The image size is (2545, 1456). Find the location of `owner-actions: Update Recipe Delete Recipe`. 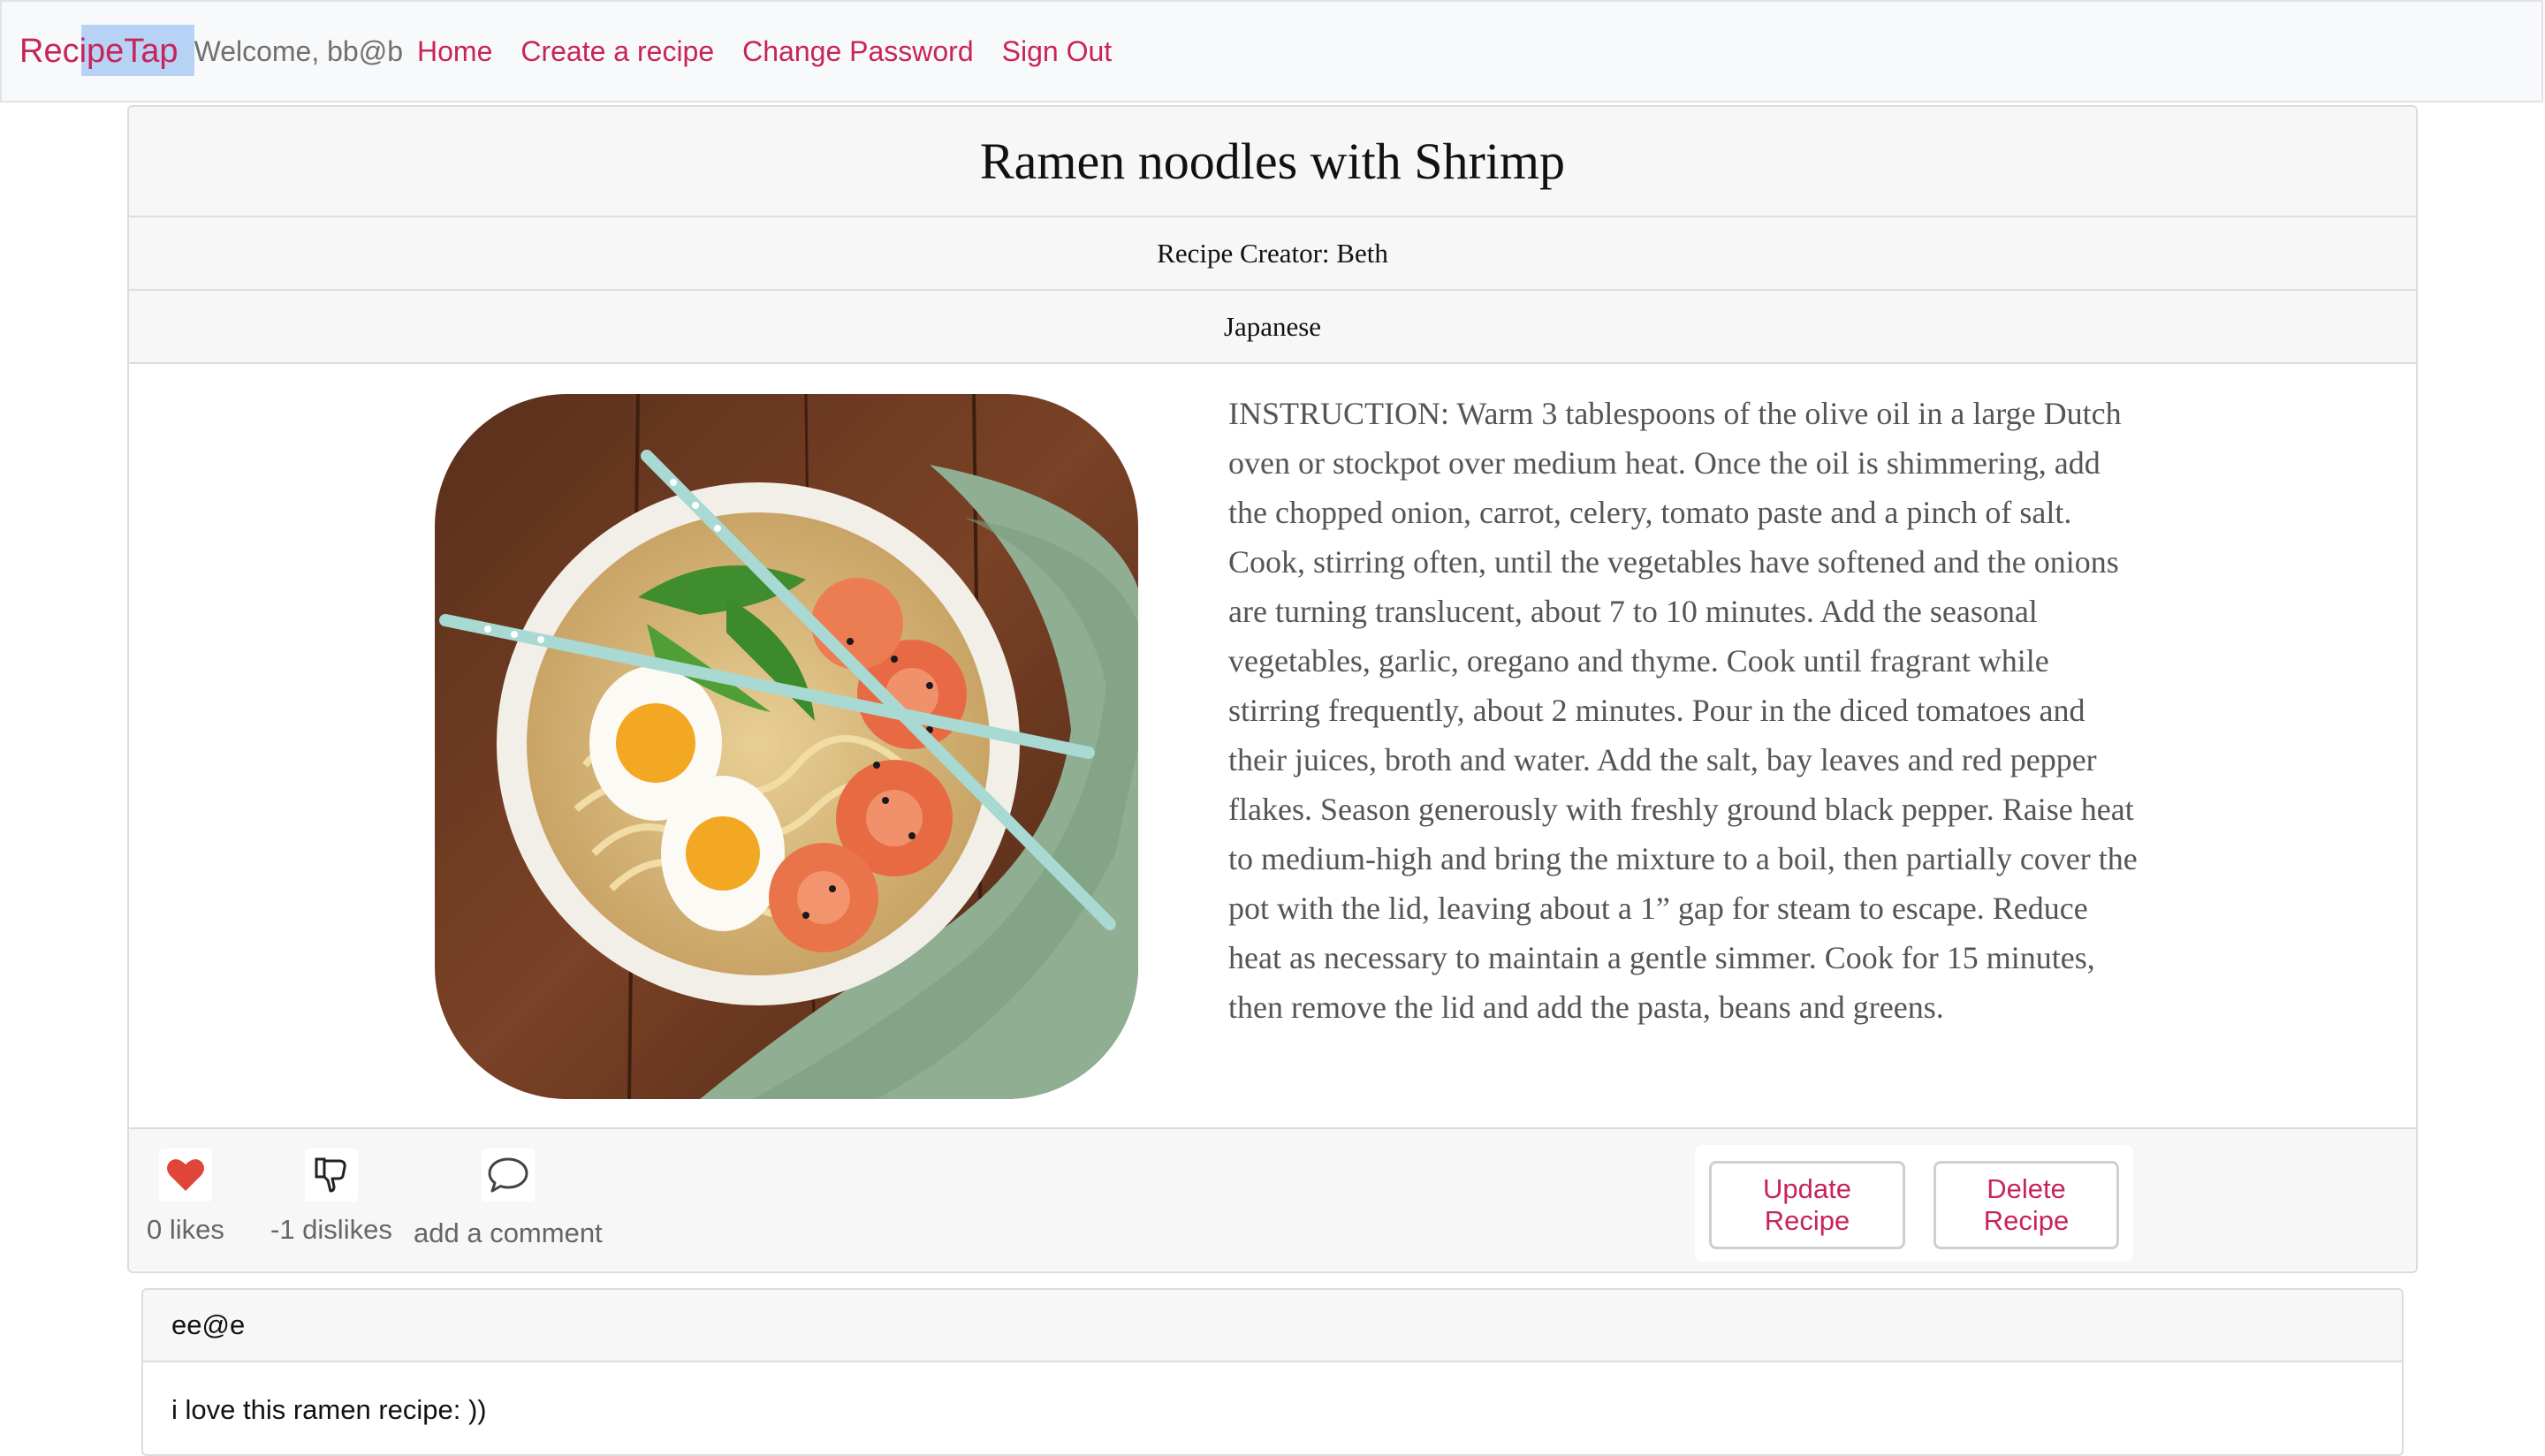

owner-actions: Update Recipe Delete Recipe is located at coordinates (1914, 1203).